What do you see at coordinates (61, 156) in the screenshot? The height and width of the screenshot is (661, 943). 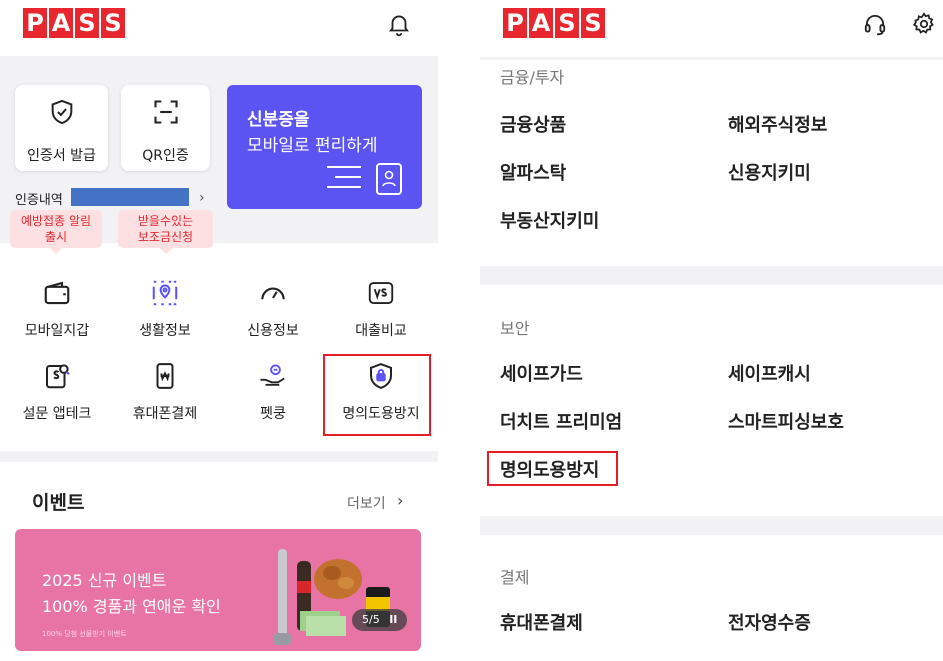 I see `cert-issue-label: 인증서 발급` at bounding box center [61, 156].